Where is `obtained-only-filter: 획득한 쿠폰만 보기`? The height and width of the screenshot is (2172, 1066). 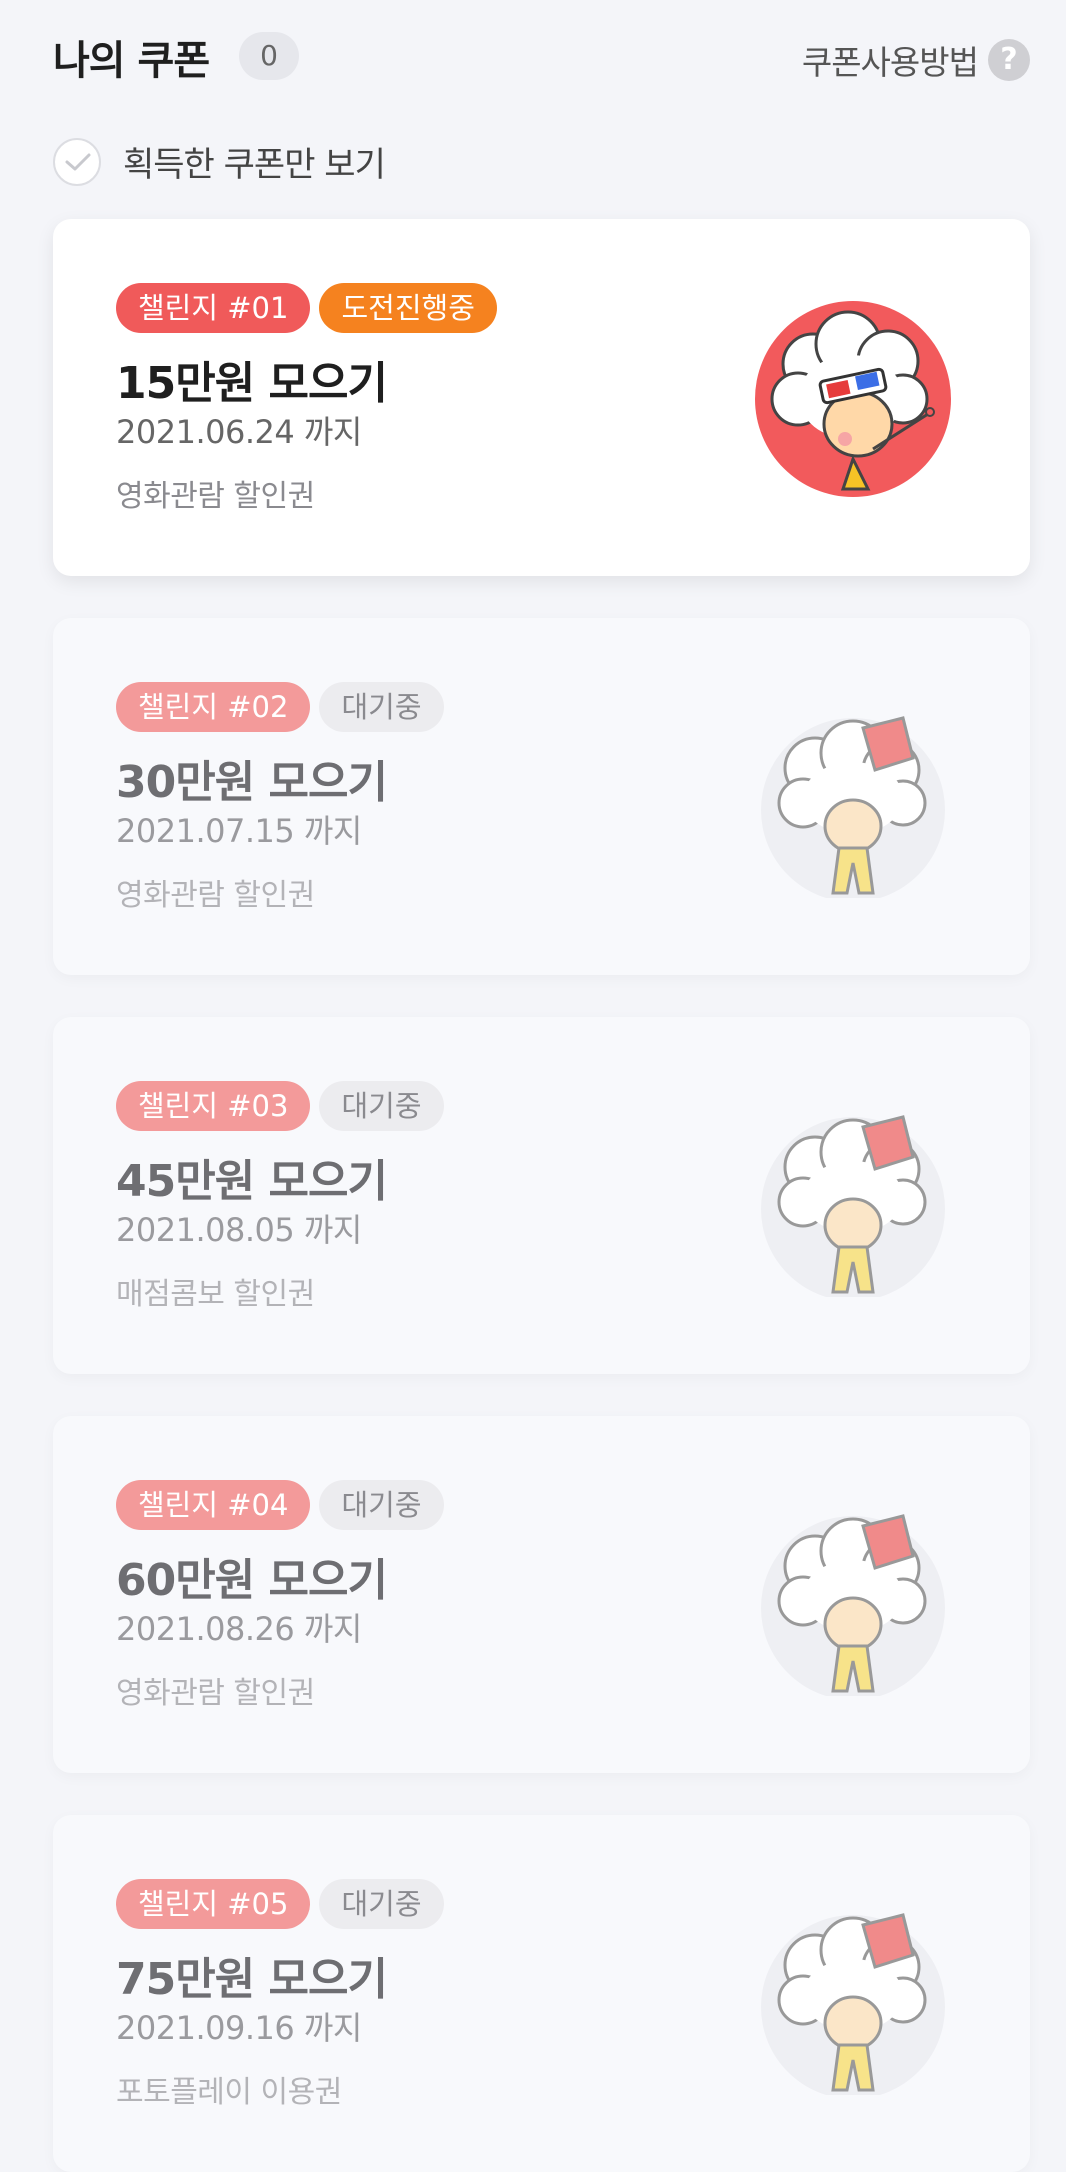
obtained-only-filter: 획득한 쿠폰만 보기 is located at coordinates (219, 161).